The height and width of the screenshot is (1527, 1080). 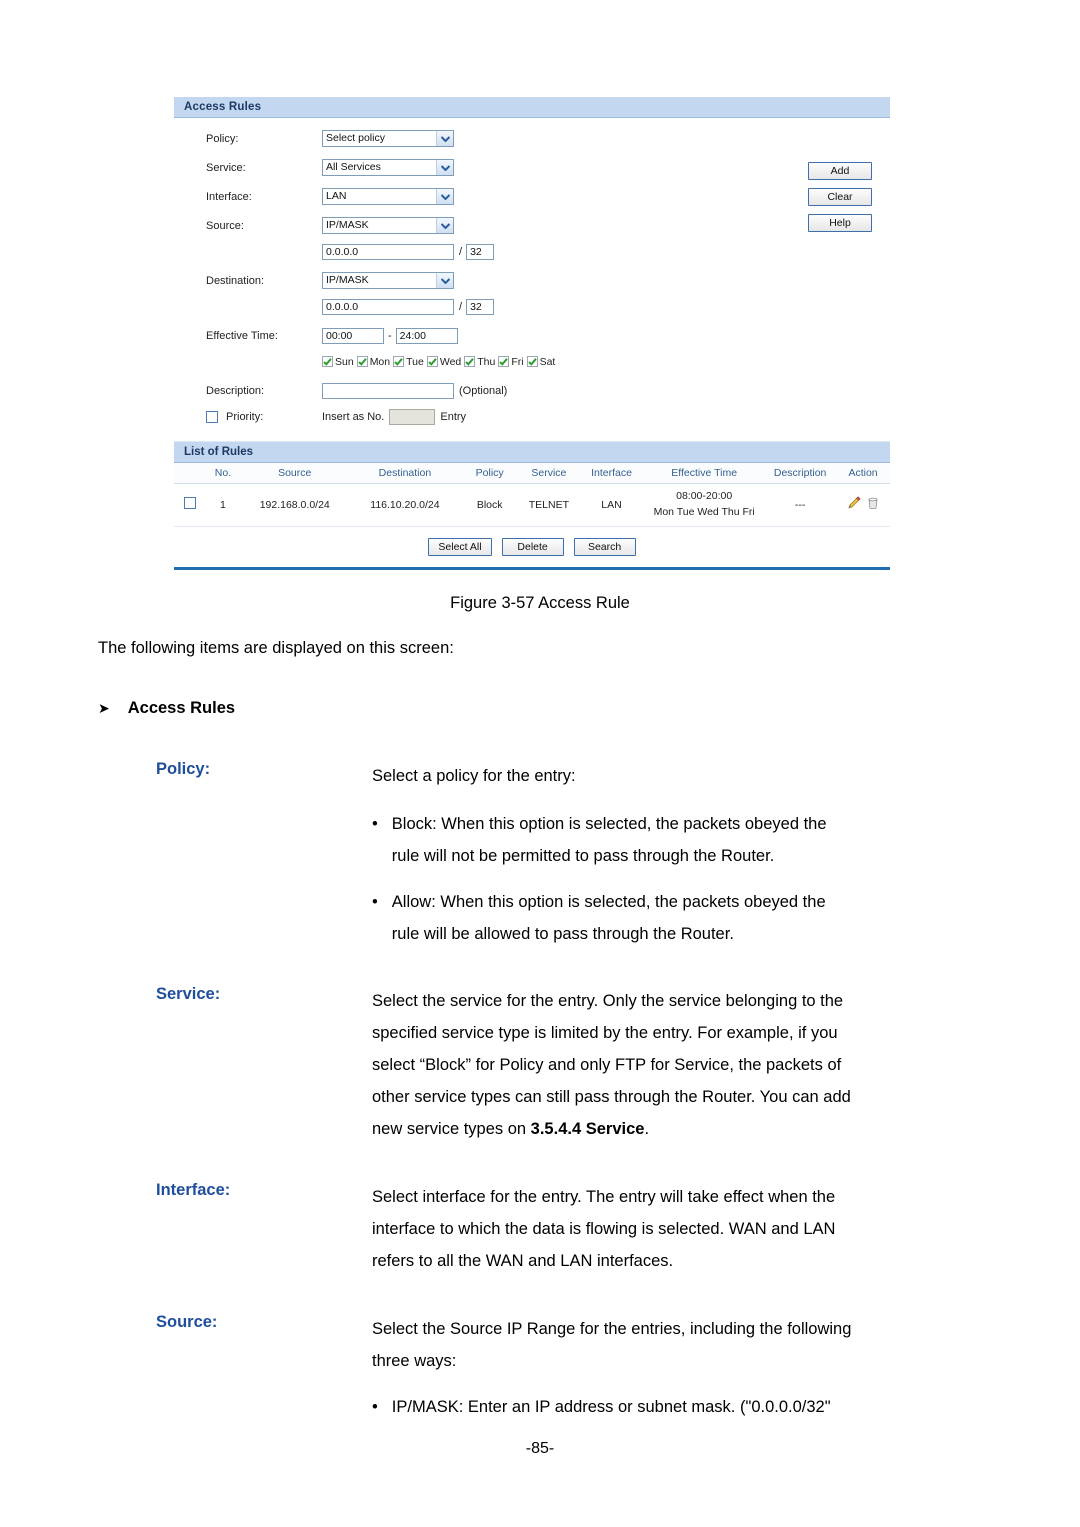 What do you see at coordinates (353, 416) in the screenshot?
I see `priority-prefix: Insert as No.` at bounding box center [353, 416].